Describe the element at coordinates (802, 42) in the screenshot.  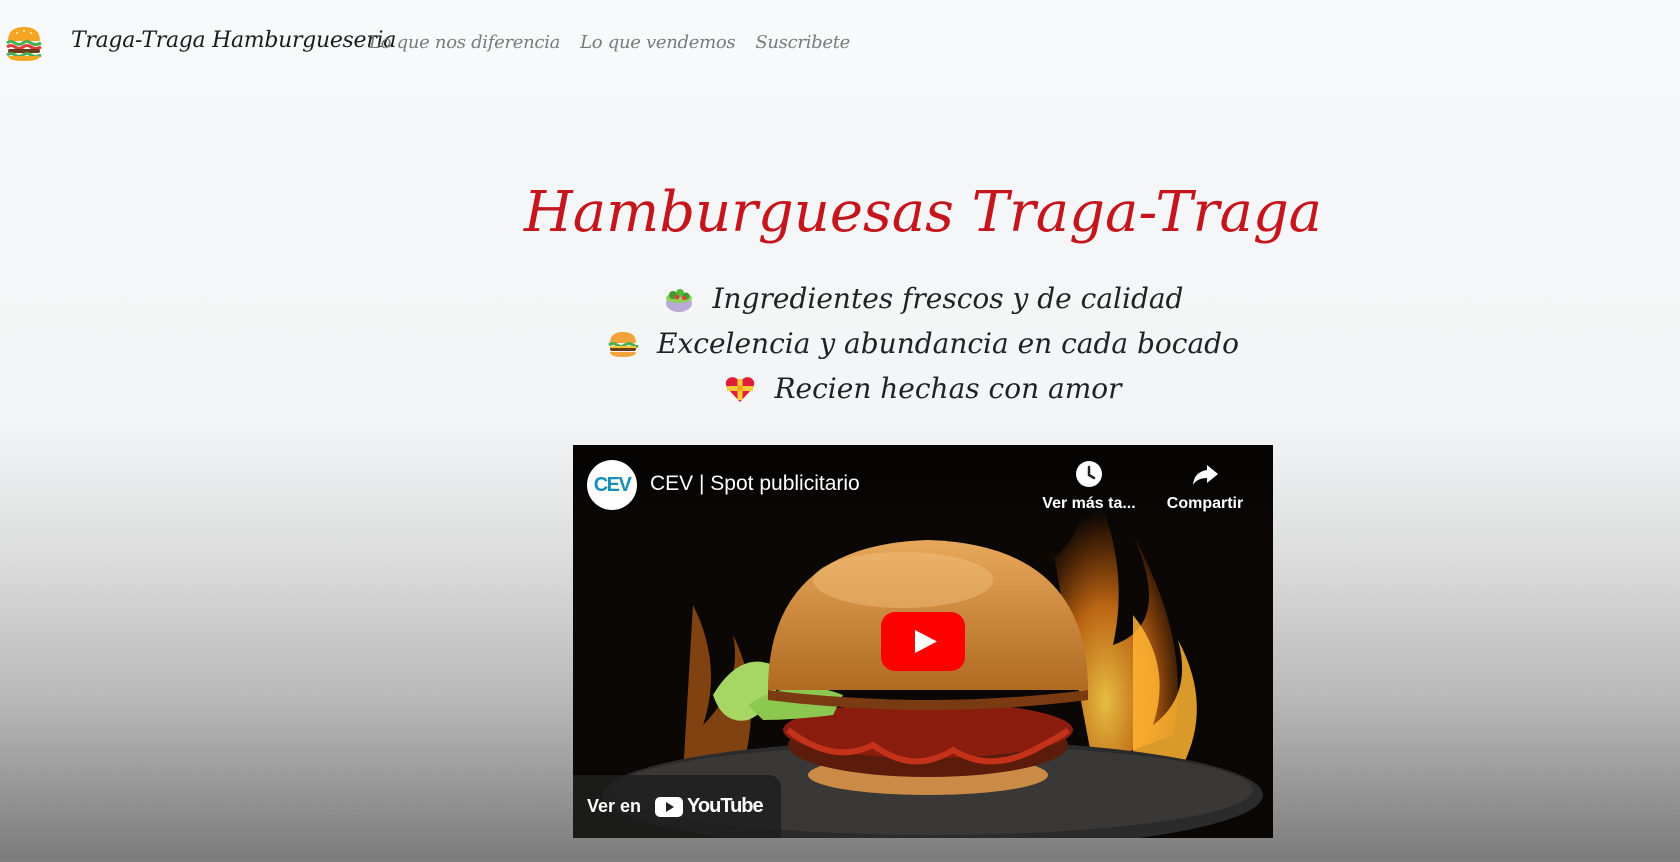
I see `nav-link-suscribete: Suscribete` at that location.